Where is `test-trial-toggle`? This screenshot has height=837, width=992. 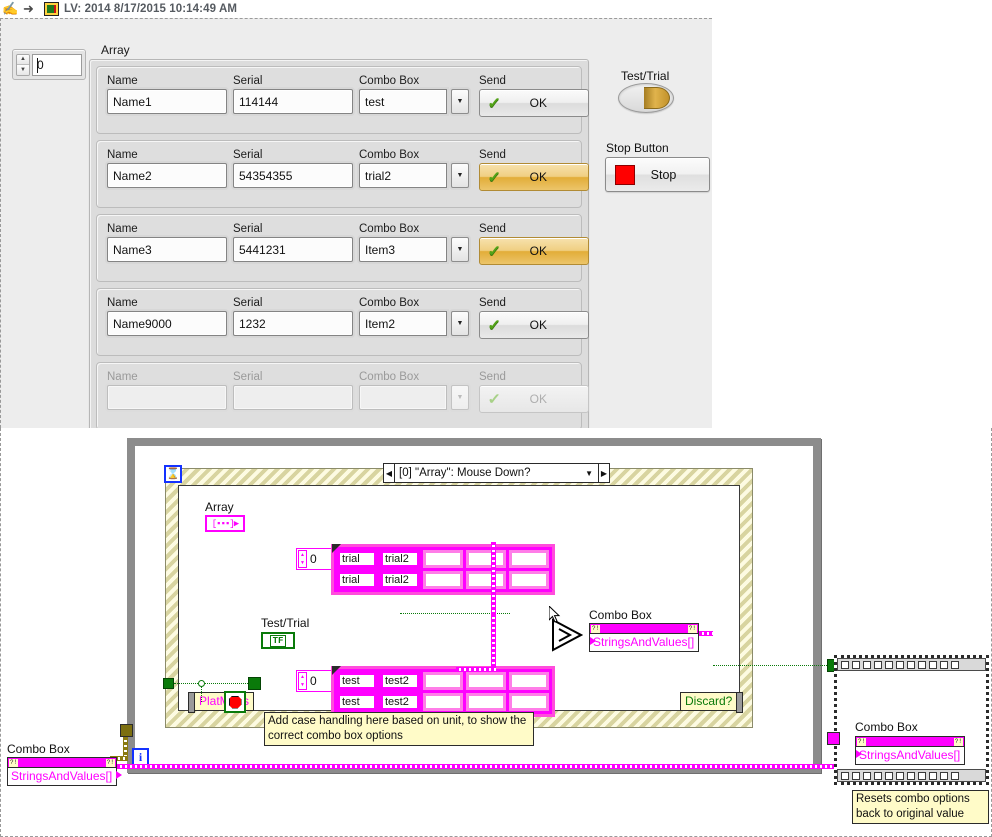 test-trial-toggle is located at coordinates (646, 98).